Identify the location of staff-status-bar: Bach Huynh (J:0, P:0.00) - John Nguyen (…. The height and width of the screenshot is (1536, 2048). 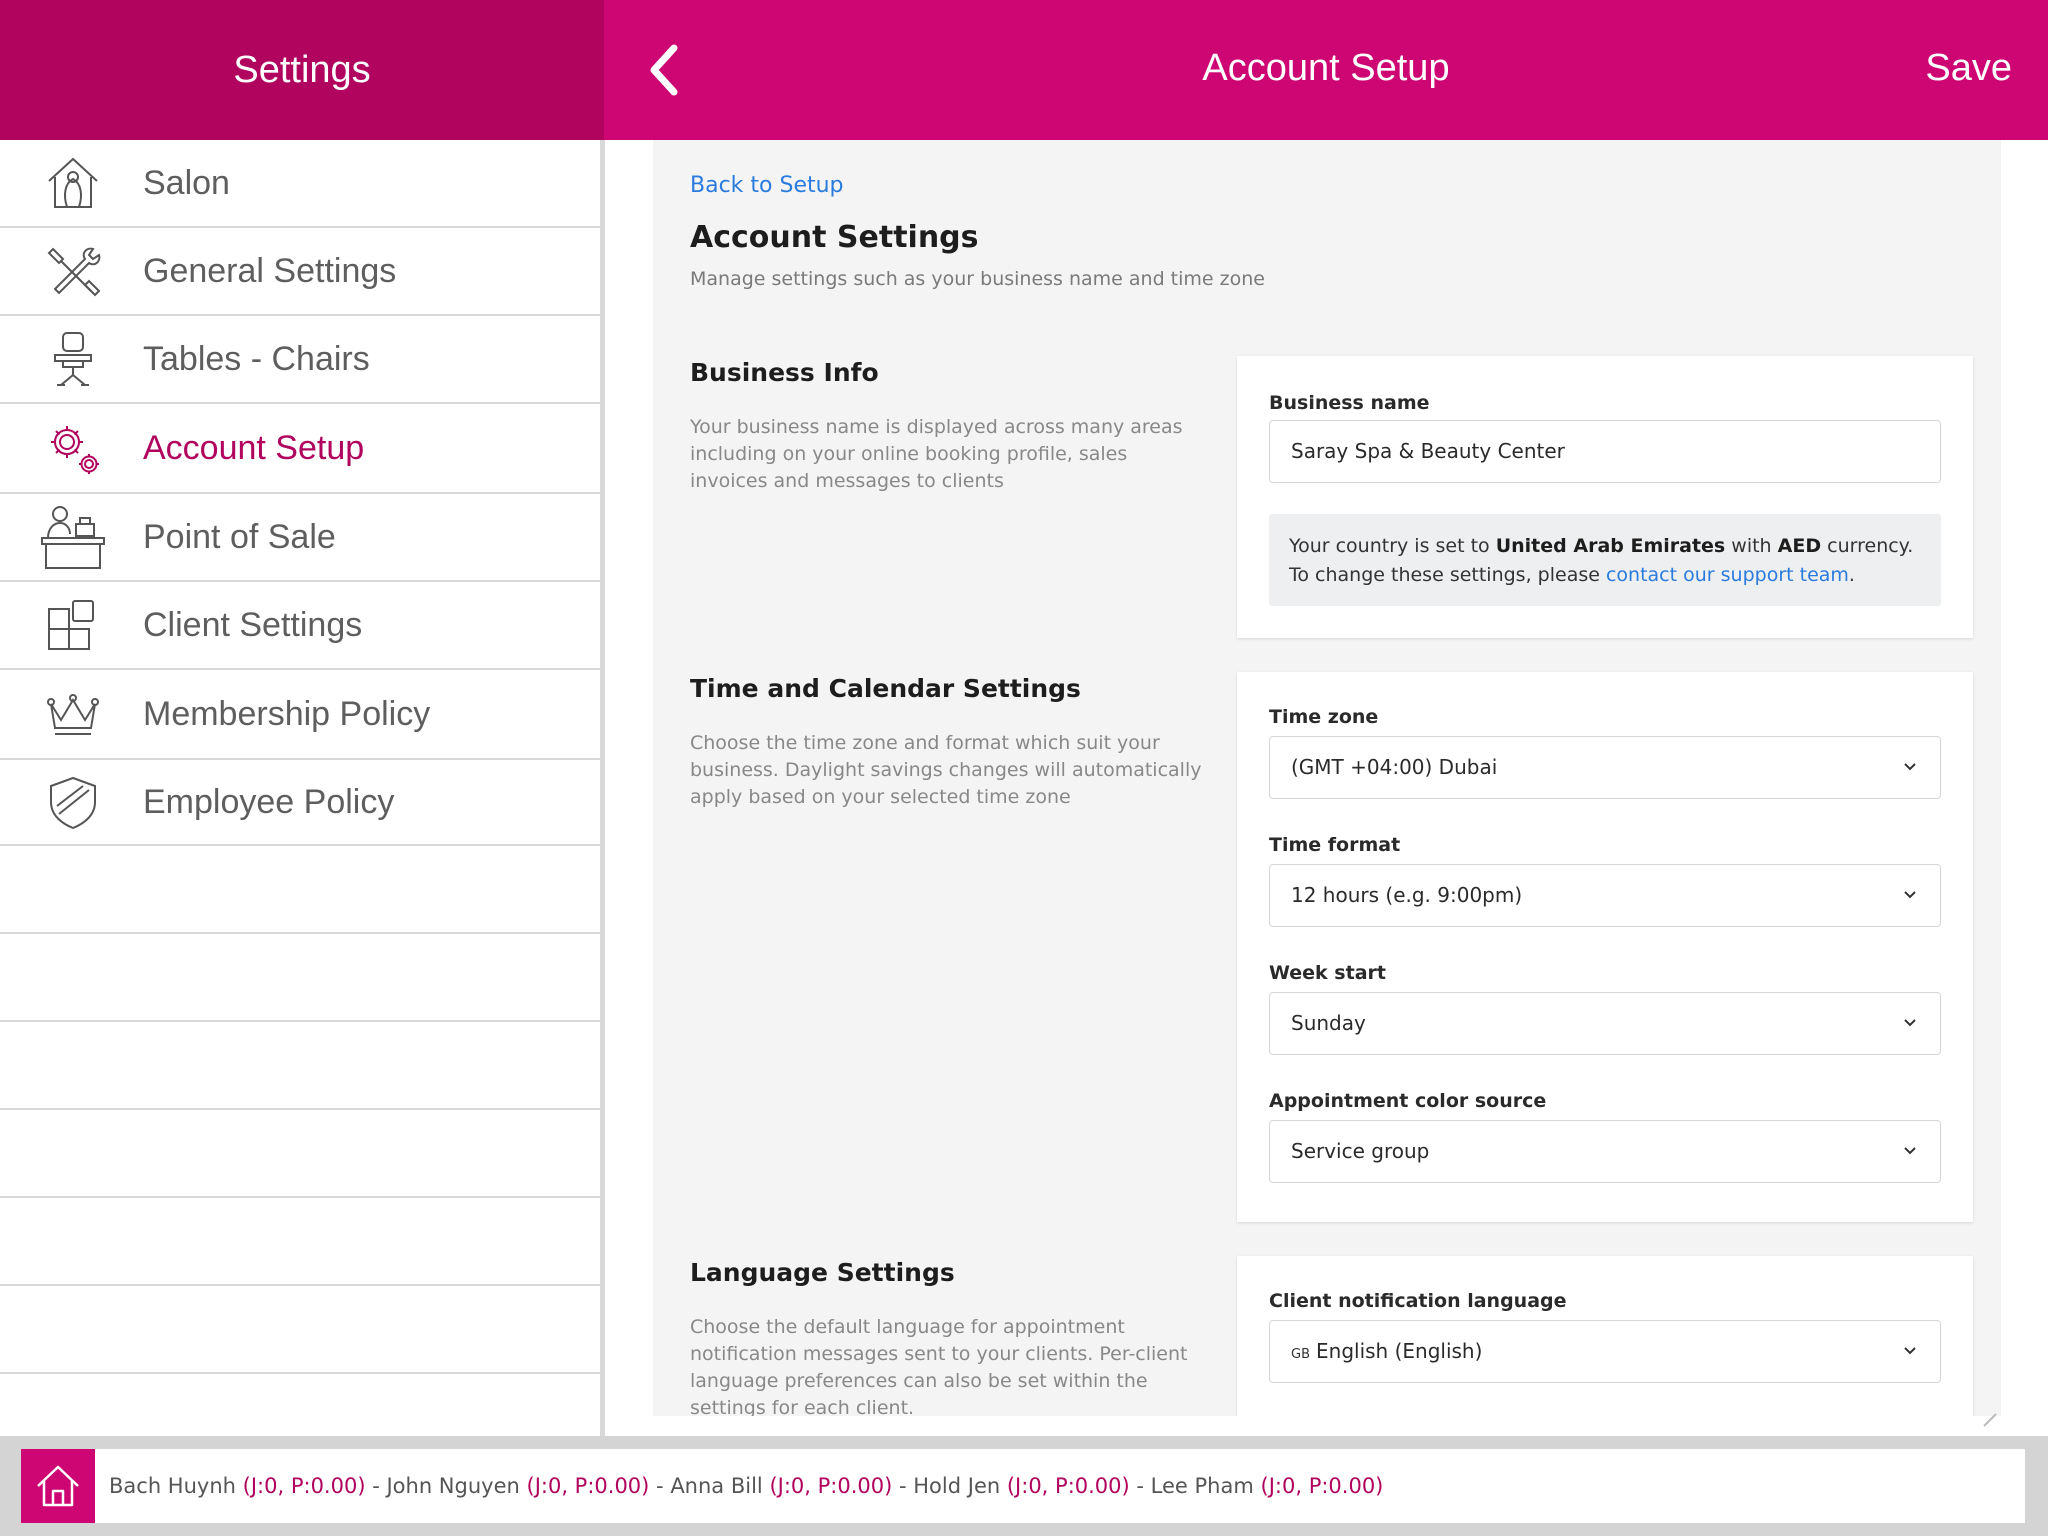
(1060, 1486).